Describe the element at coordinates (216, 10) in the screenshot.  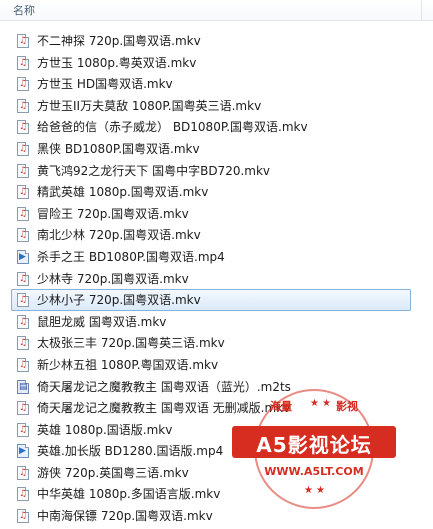
I see `column-header: 名称` at that location.